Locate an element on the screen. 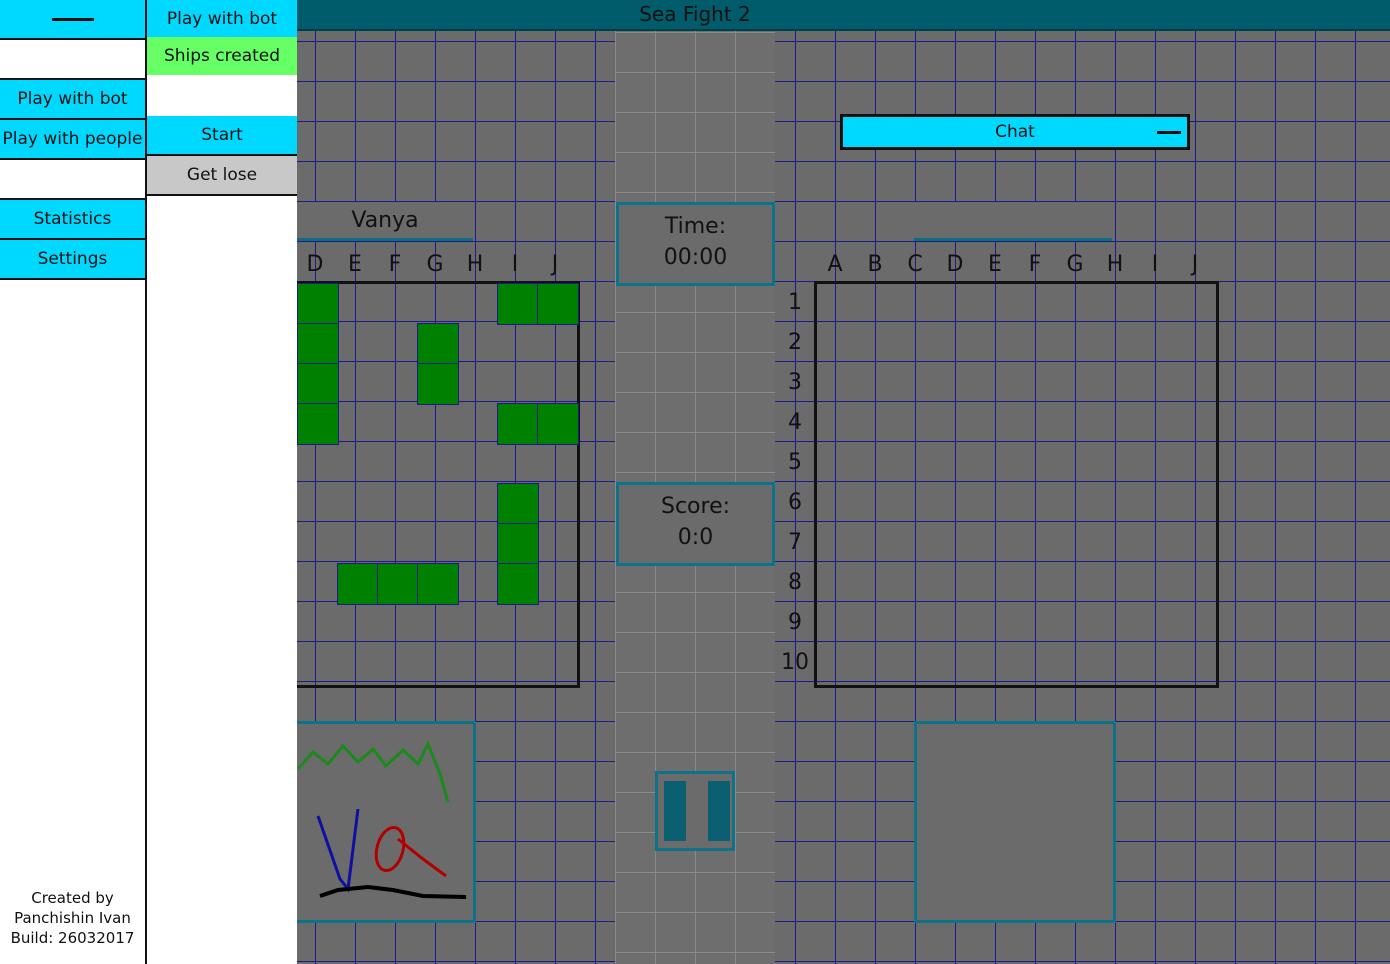 The width and height of the screenshot is (1390, 964). opponent-column-header: F is located at coordinates (1035, 264).